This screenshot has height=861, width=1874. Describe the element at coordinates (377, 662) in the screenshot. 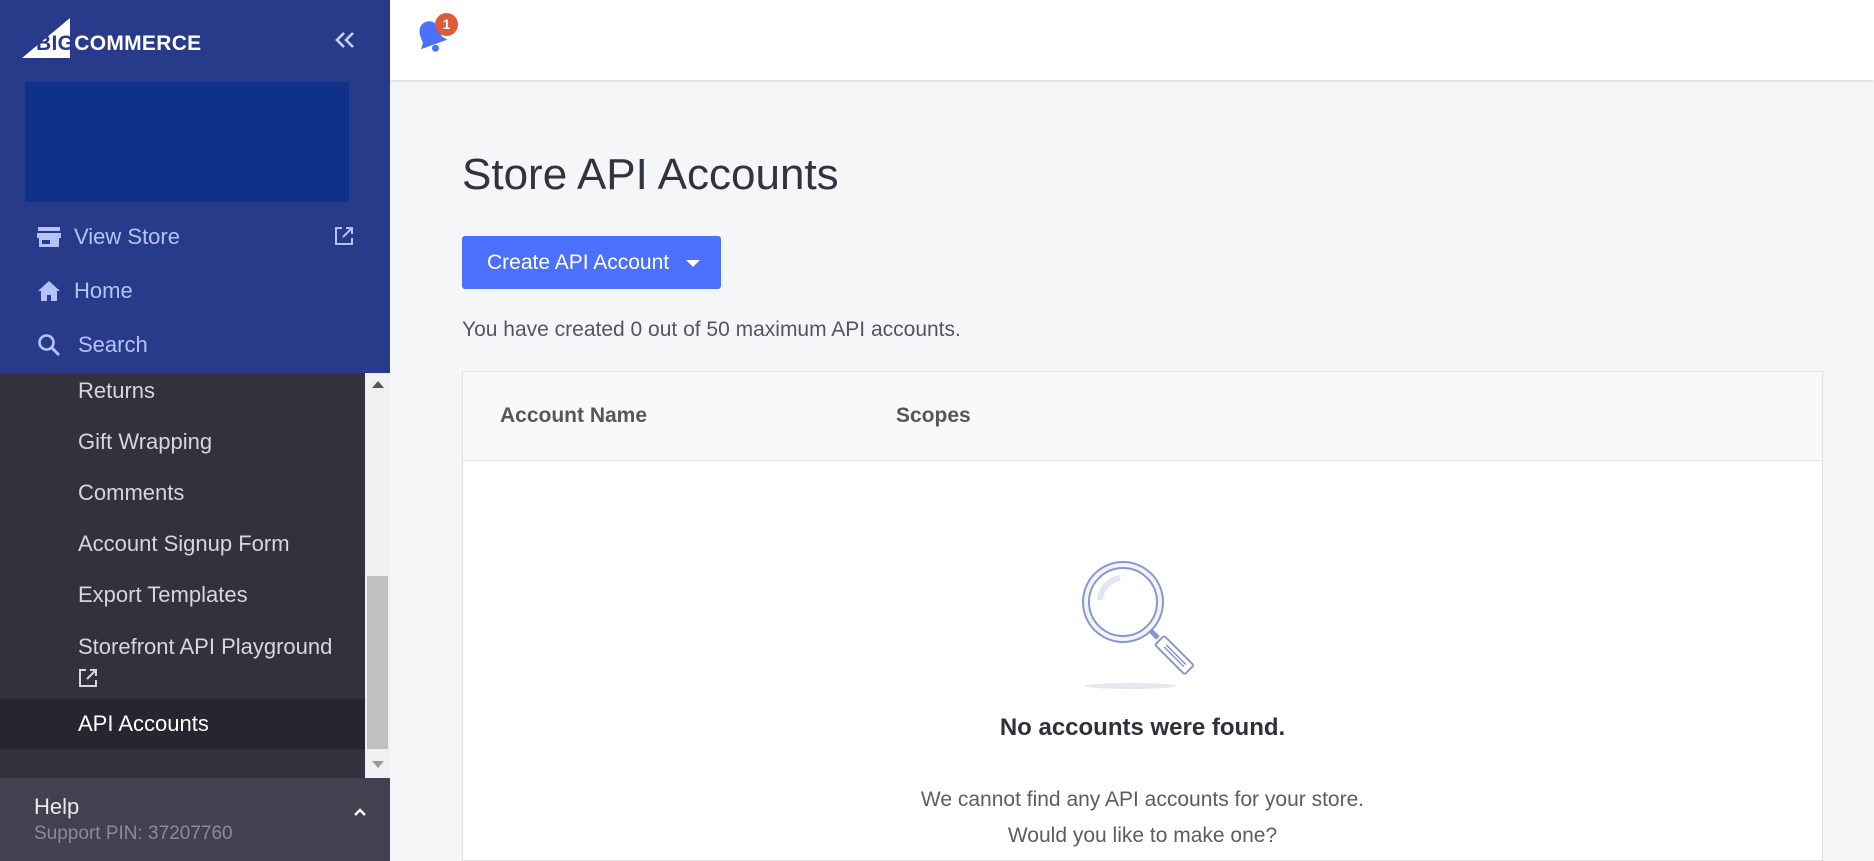

I see `scrollbar-thumb` at that location.